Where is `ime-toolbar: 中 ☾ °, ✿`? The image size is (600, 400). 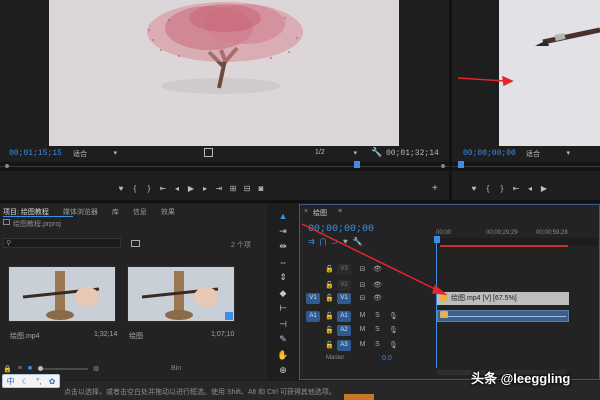
ime-toolbar: 中 ☾ °, ✿ is located at coordinates (31, 381).